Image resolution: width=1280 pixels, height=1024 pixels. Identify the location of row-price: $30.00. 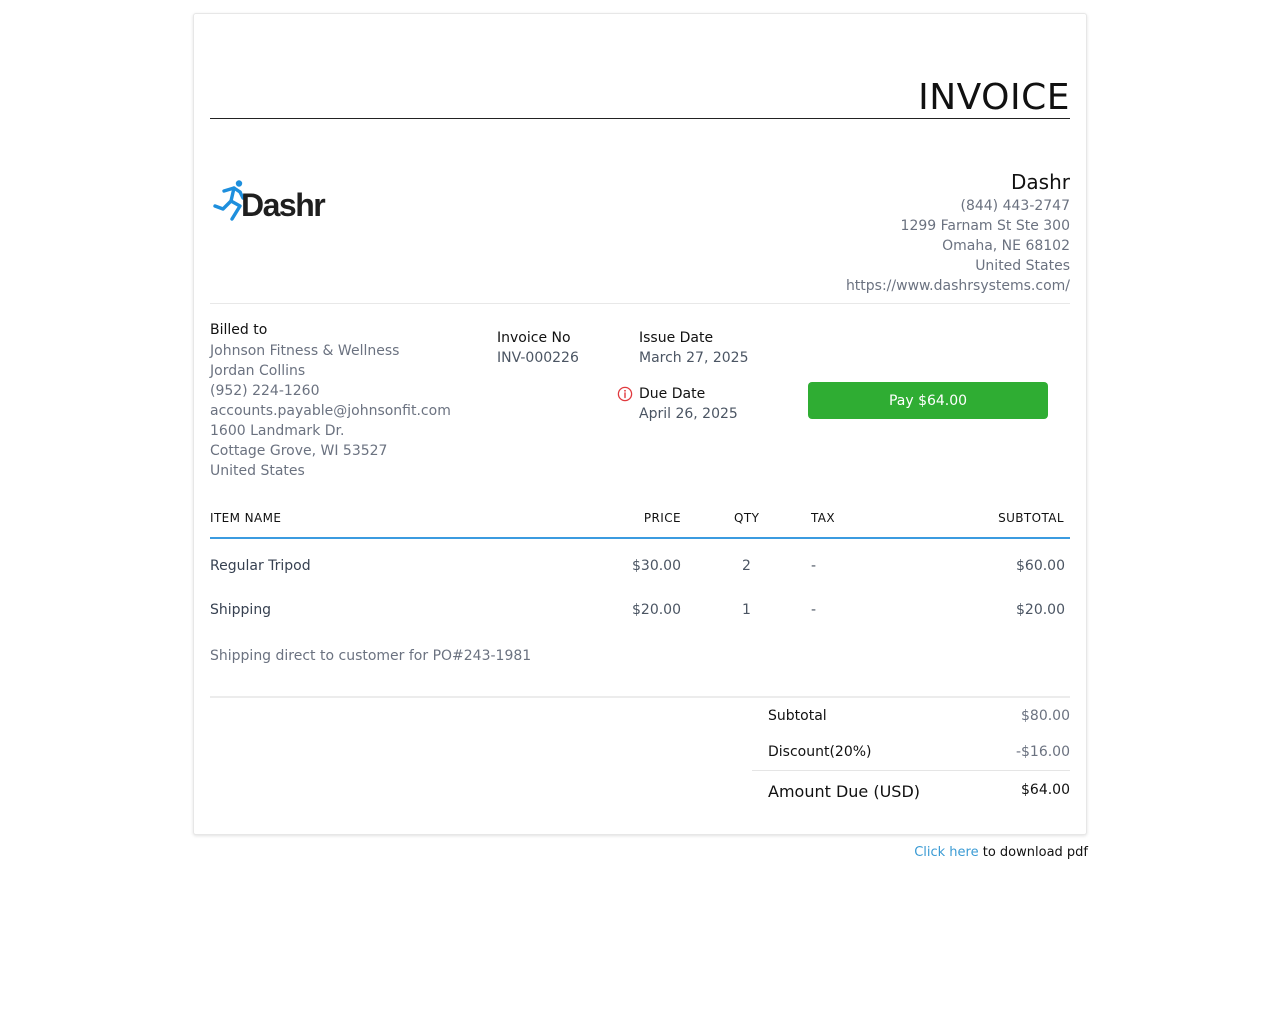
(656, 566).